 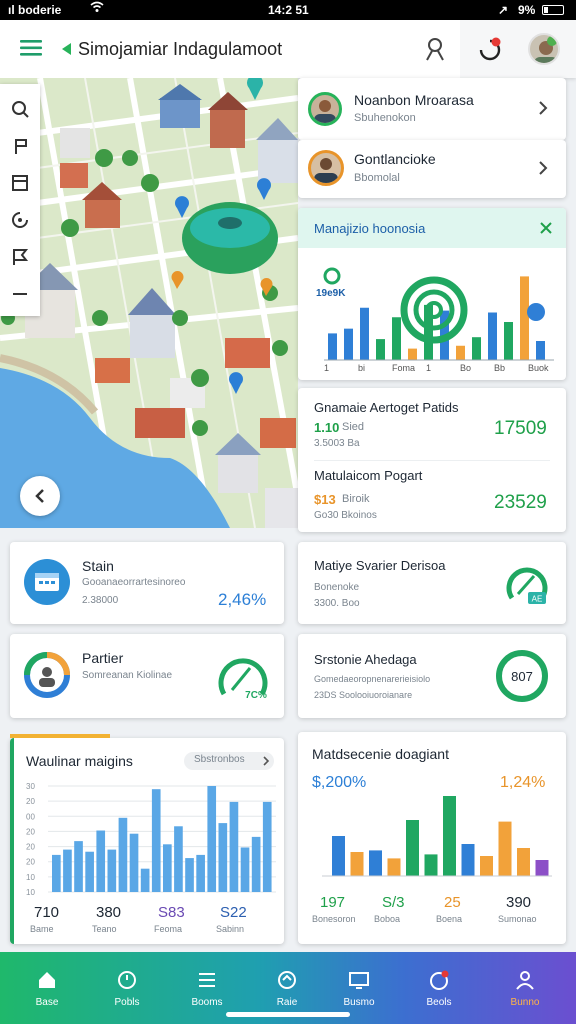 I want to click on chevron-left-icon, so click(x=39, y=496).